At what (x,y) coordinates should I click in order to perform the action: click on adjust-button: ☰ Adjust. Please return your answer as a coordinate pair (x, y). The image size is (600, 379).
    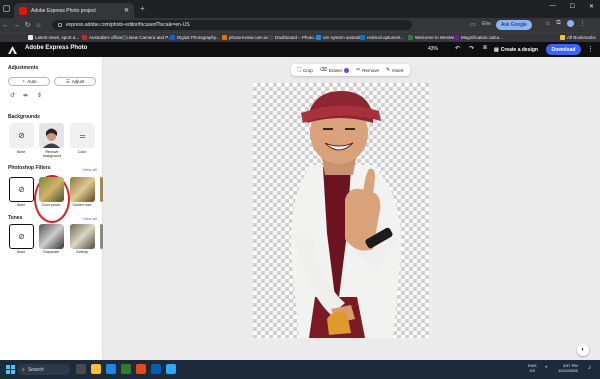
    Looking at the image, I should click on (75, 81).